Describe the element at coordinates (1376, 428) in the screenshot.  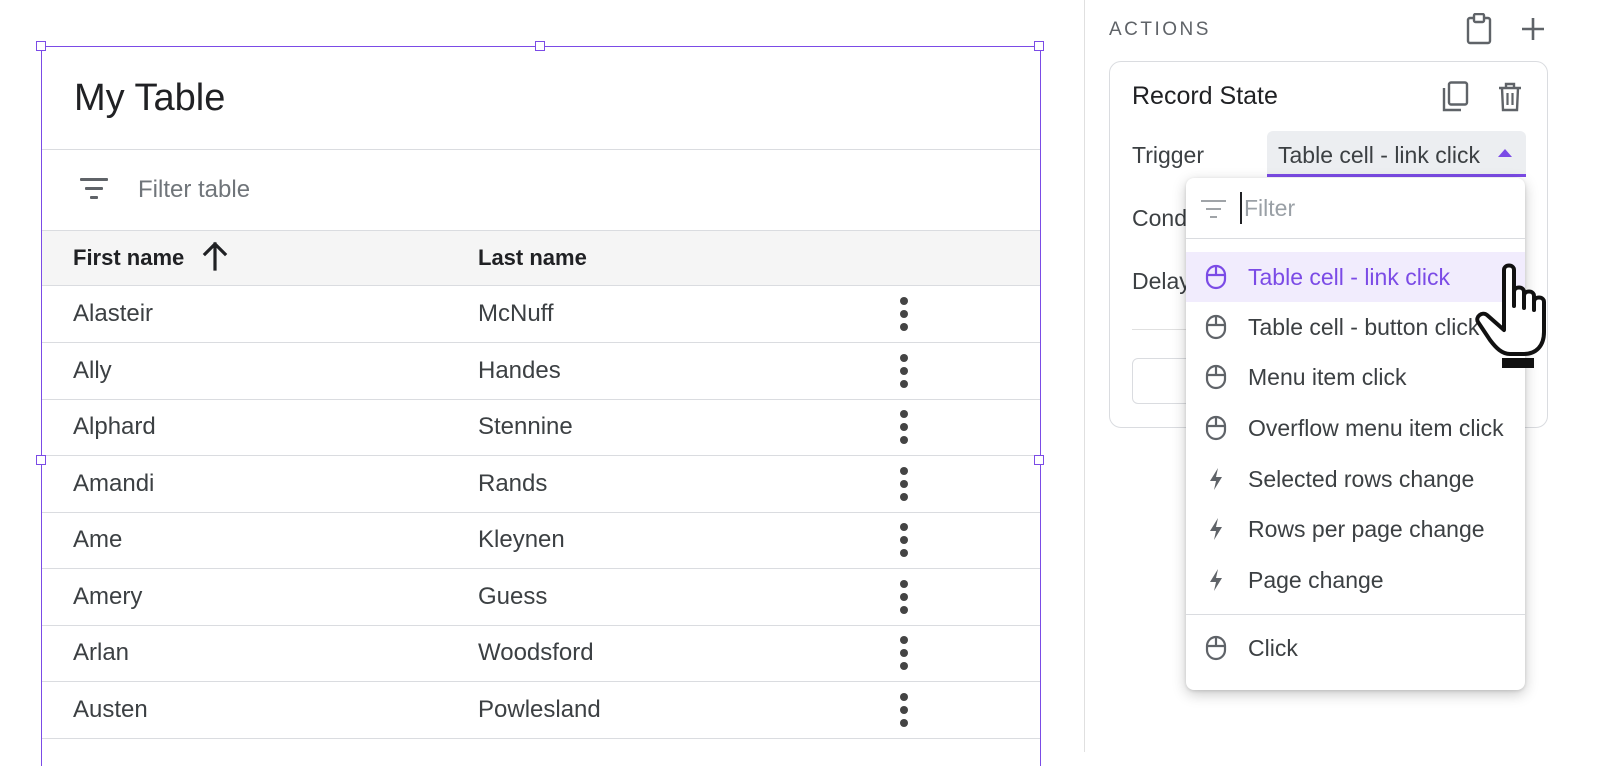
I see `menu-item-label: Overflow menu item click` at that location.